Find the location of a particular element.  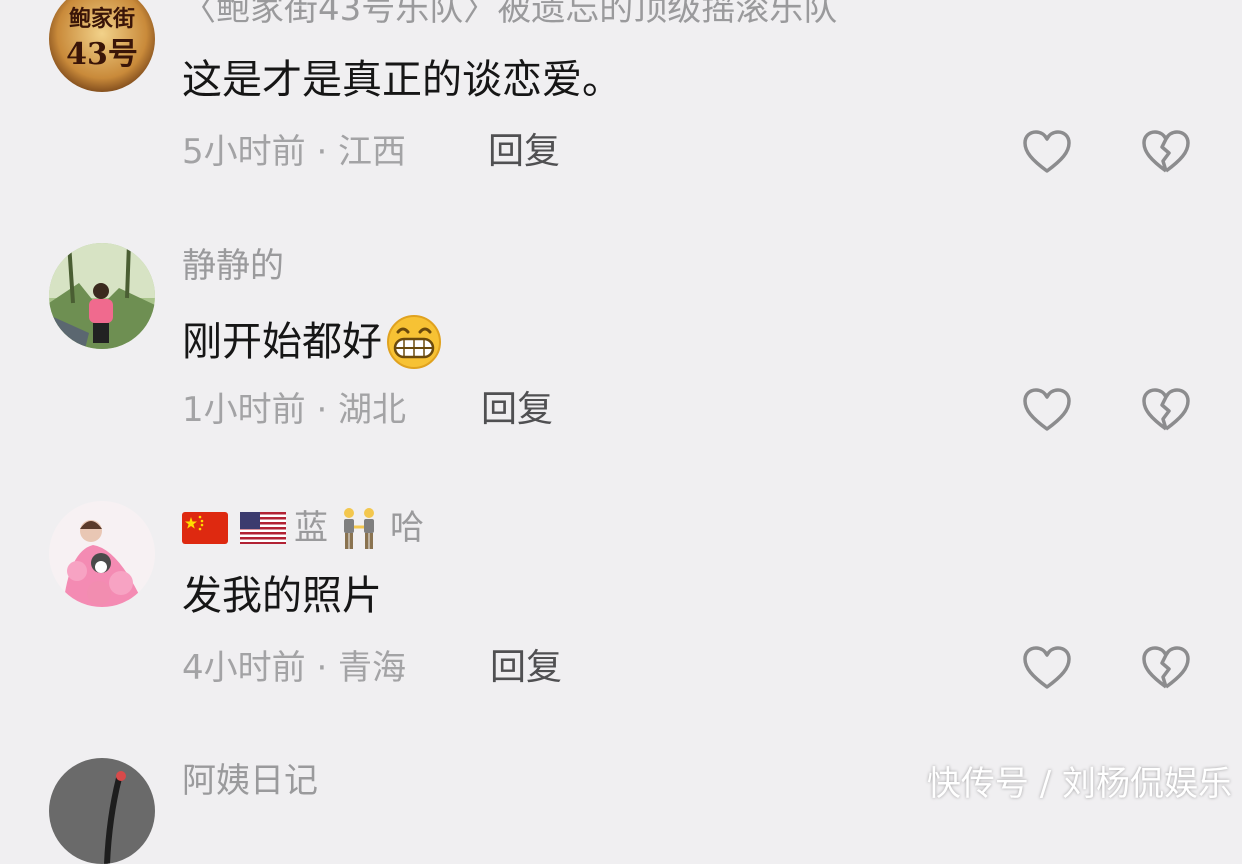

svg-text: 43号 is located at coordinates (102, 54).